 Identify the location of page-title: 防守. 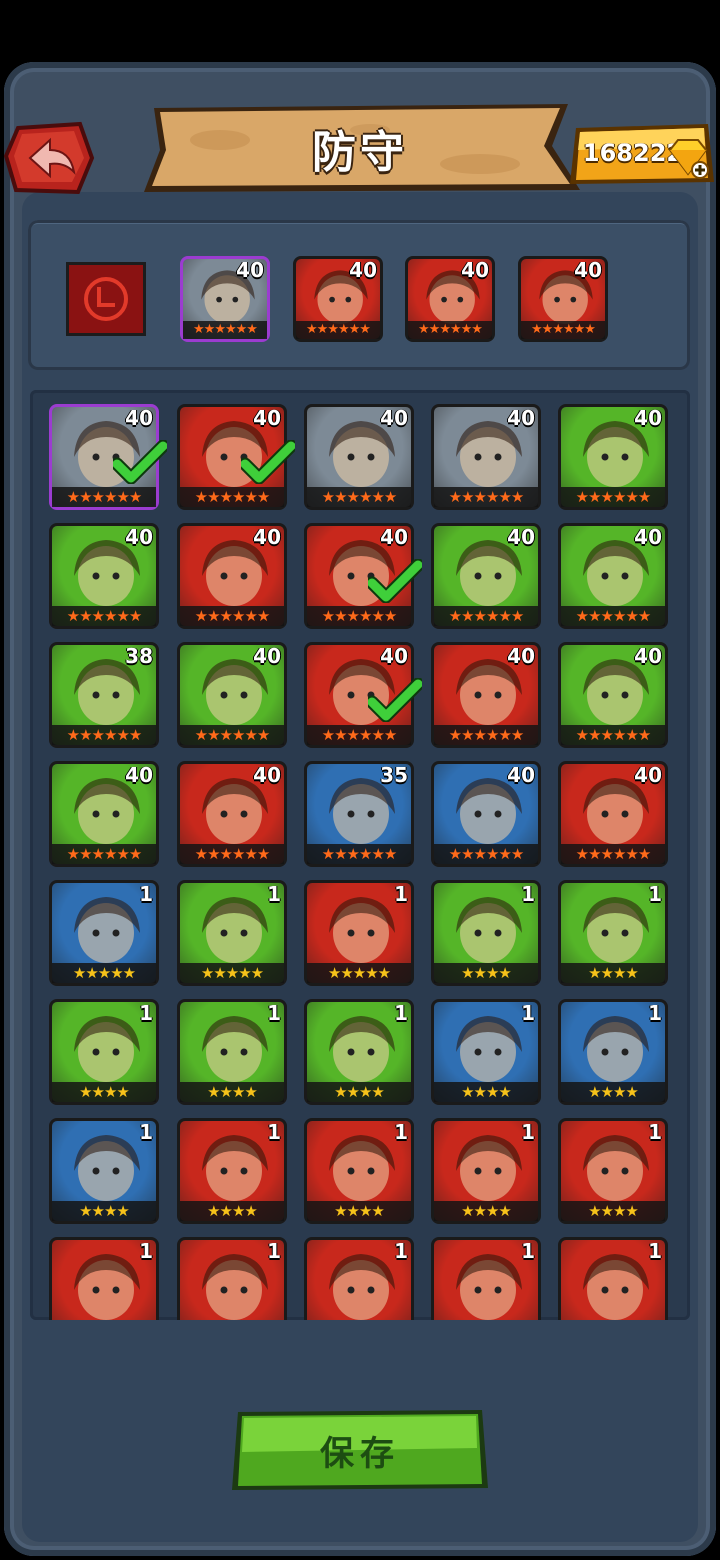
(360, 152).